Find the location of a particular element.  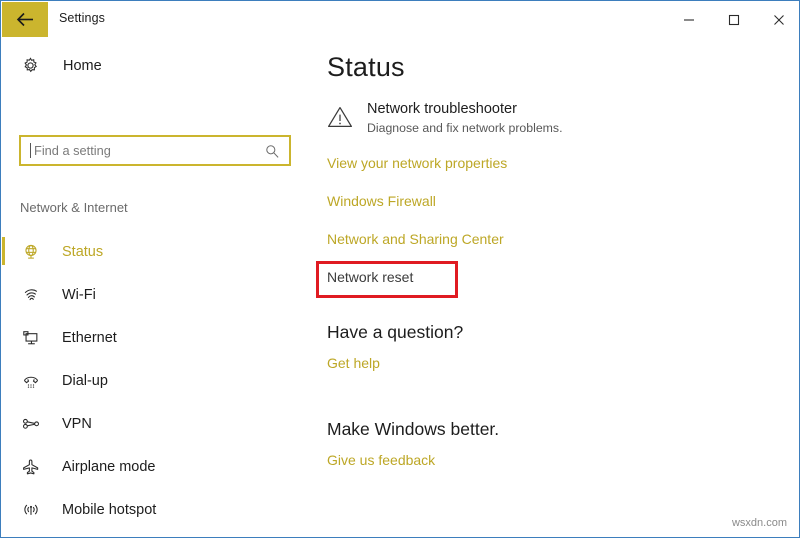

warning-triangle-icon is located at coordinates (343, 117).